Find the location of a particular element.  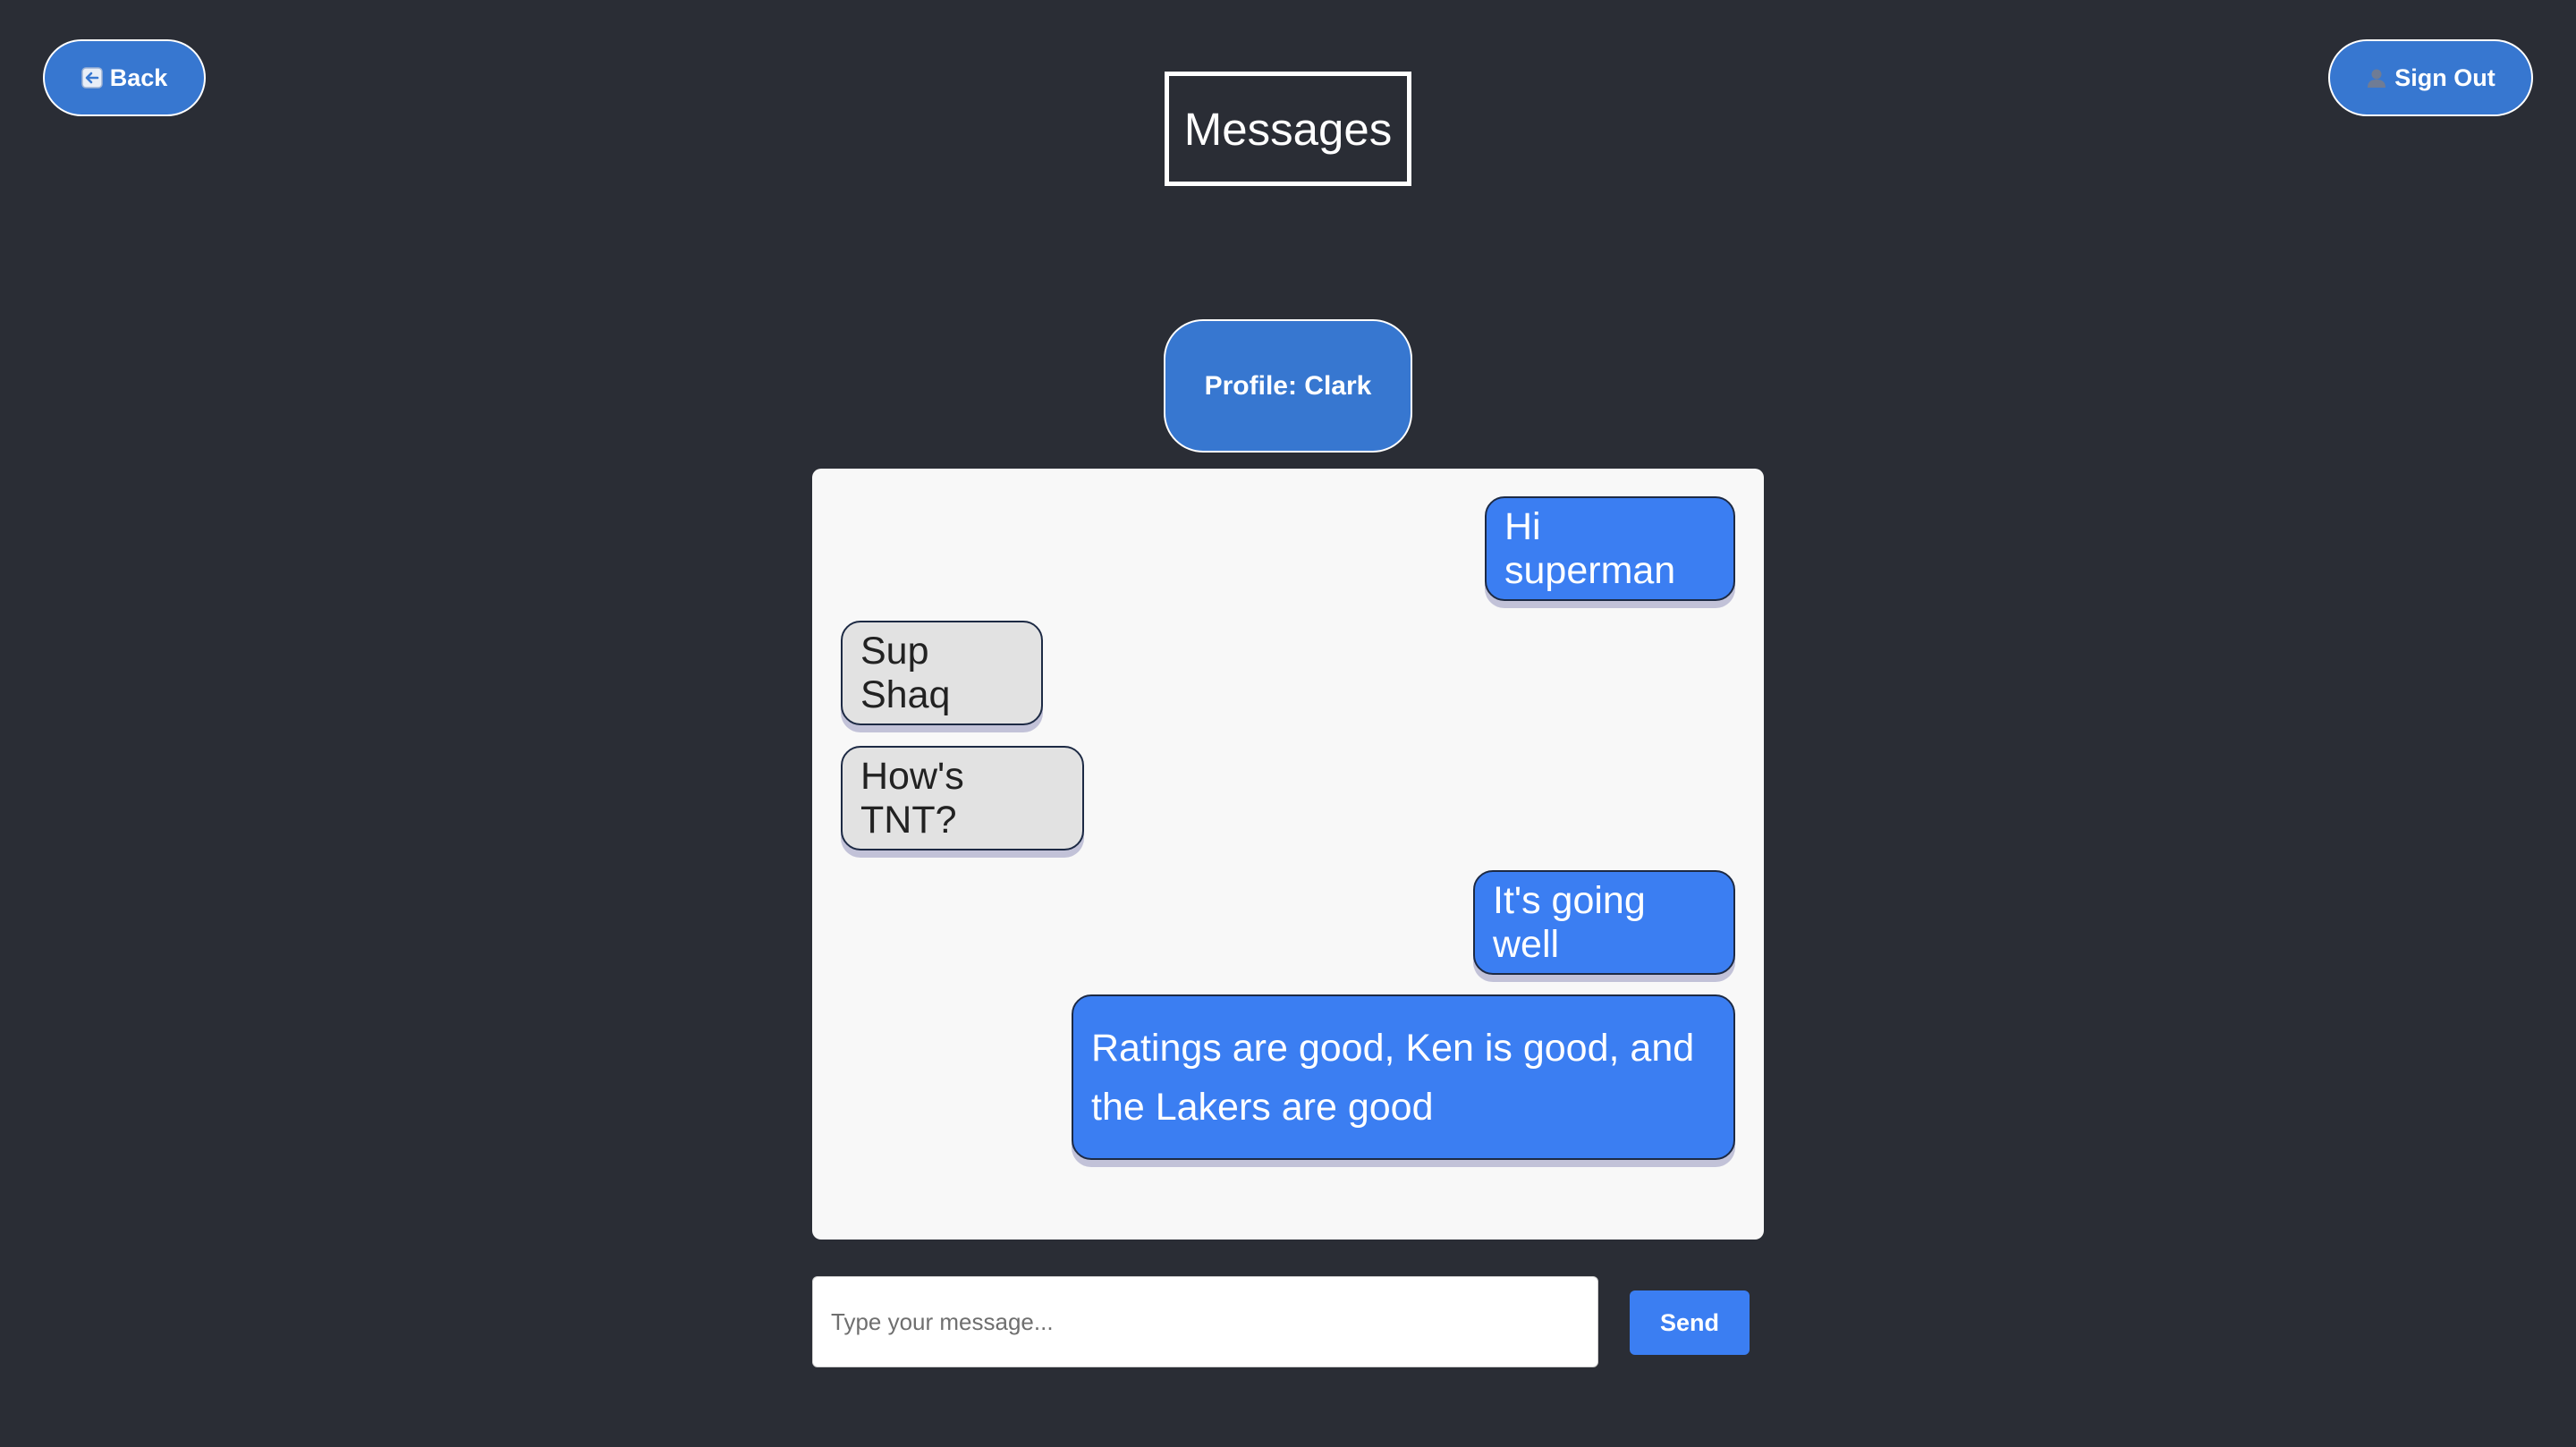

message-text: It's going well is located at coordinates (1569, 922).